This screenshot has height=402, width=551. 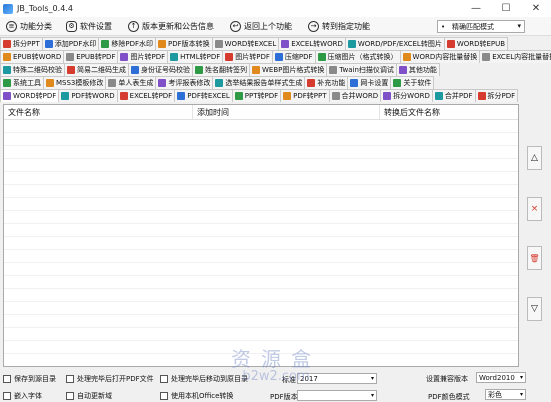 I want to click on tab-item: 合并PDF, so click(x=453, y=95).